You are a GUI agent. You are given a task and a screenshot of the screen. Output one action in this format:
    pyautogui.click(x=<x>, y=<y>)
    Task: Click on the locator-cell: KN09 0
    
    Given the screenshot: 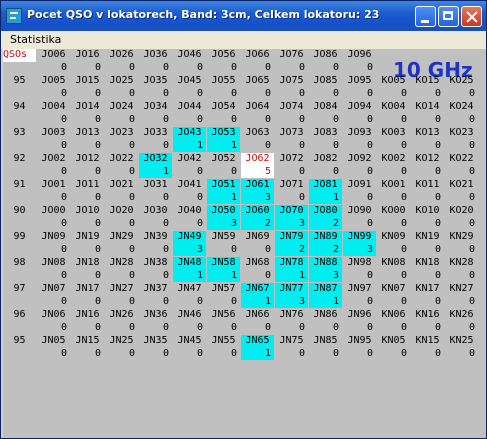 What is the action you would take?
    pyautogui.click(x=393, y=243)
    